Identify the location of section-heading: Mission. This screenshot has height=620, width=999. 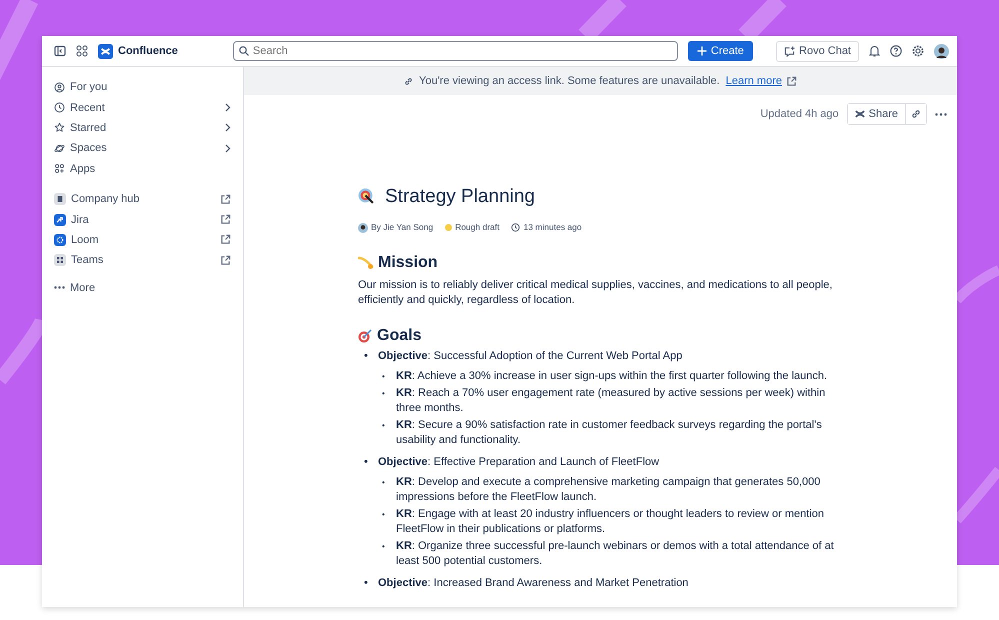
(408, 262).